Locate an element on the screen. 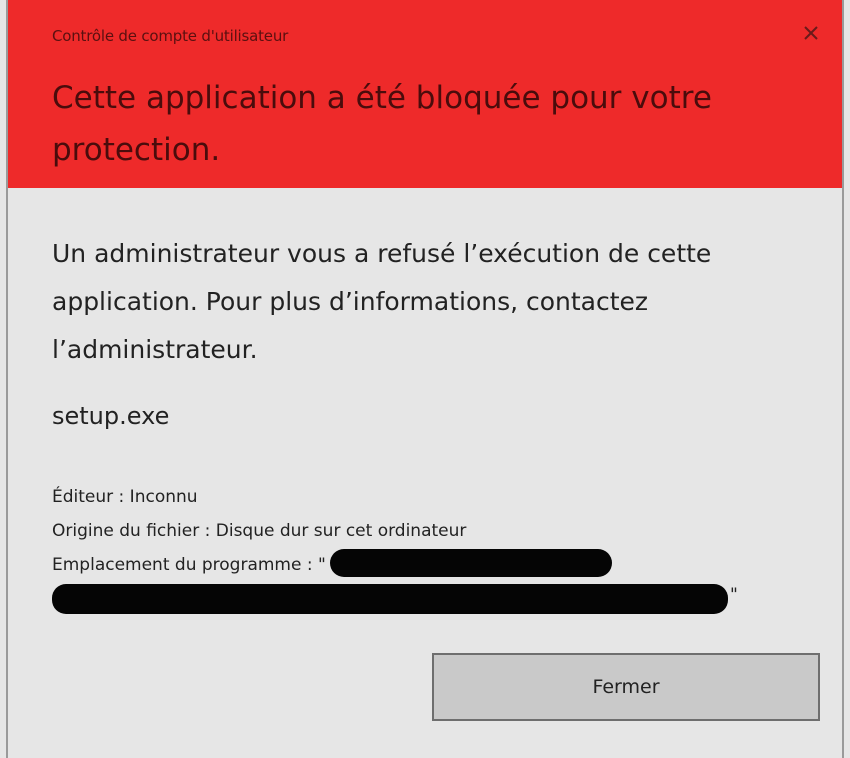 The width and height of the screenshot is (850, 758). program-location-line: Emplacement du programme : " is located at coordinates (412, 565).